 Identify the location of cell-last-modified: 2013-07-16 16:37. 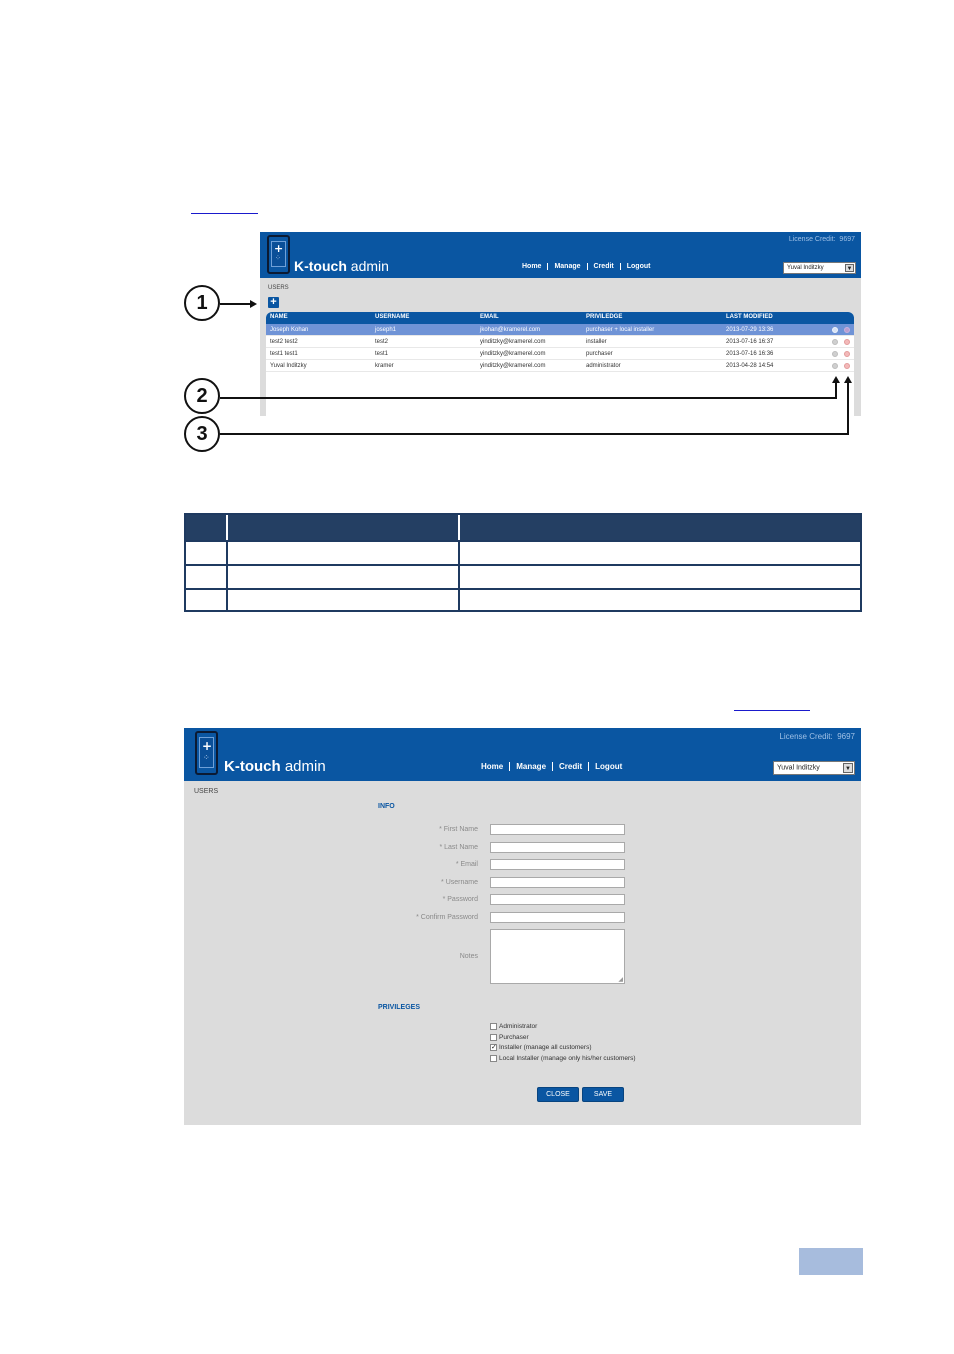
(750, 342).